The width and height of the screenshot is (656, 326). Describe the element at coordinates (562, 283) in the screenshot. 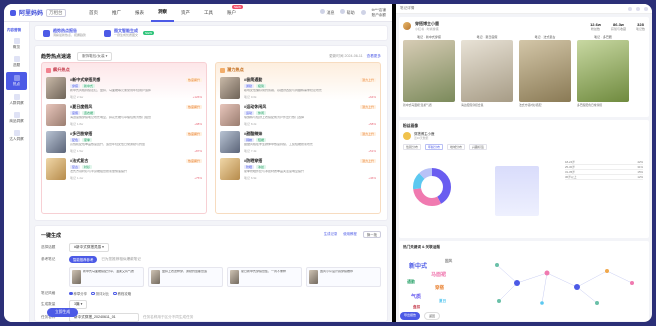

I see `topic-network` at that location.